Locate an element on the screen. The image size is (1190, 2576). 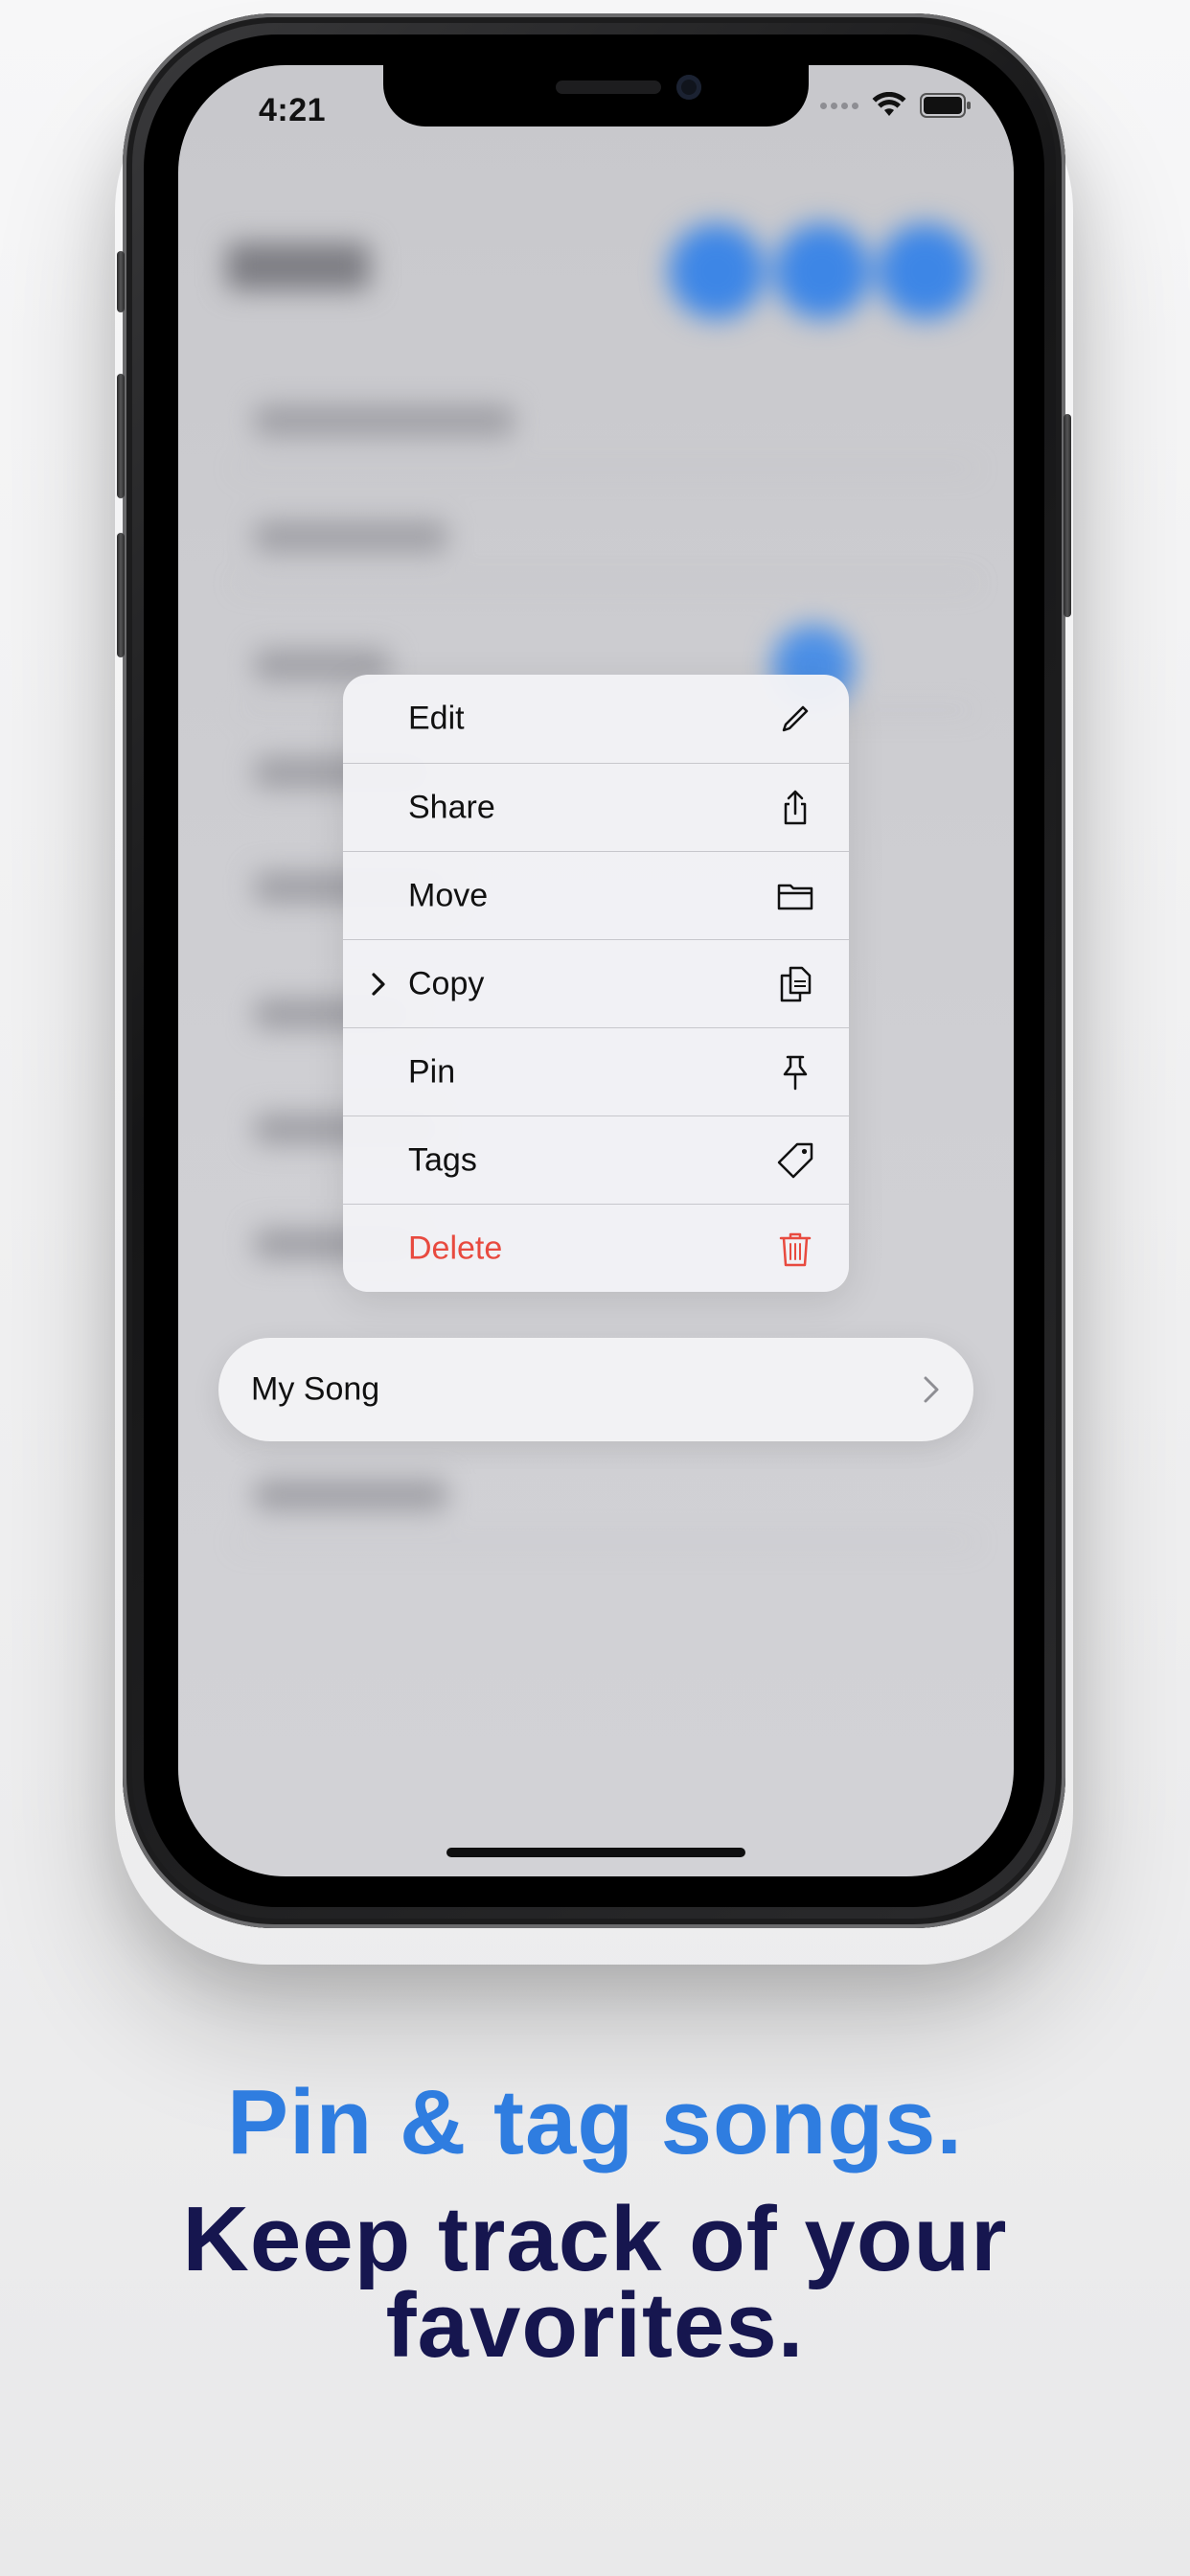
menu-item-edit: Edit is located at coordinates (596, 719).